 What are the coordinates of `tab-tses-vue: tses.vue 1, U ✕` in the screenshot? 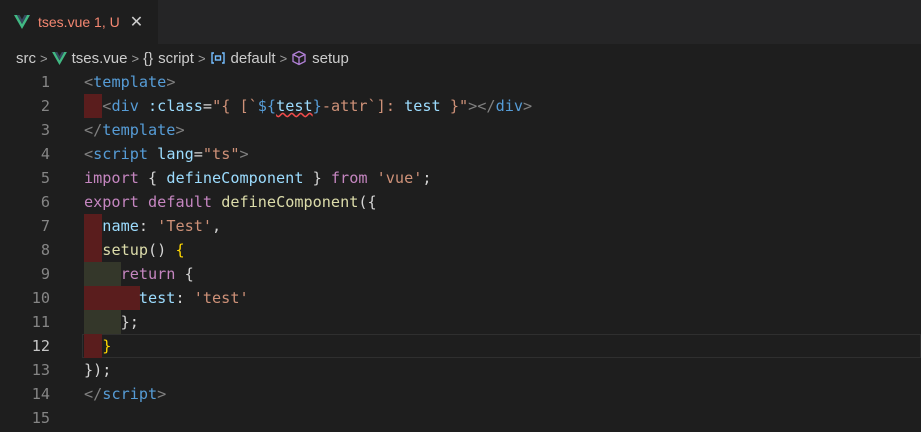 It's located at (79, 22).